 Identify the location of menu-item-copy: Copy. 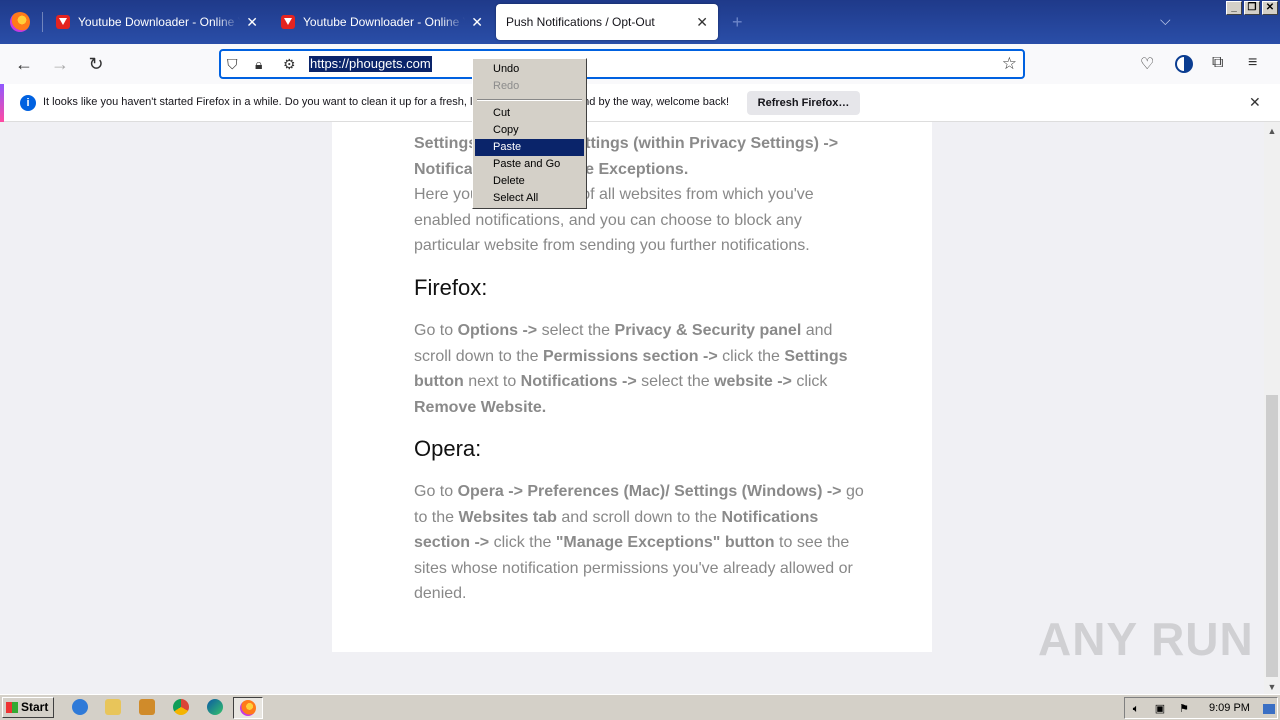
(529, 130).